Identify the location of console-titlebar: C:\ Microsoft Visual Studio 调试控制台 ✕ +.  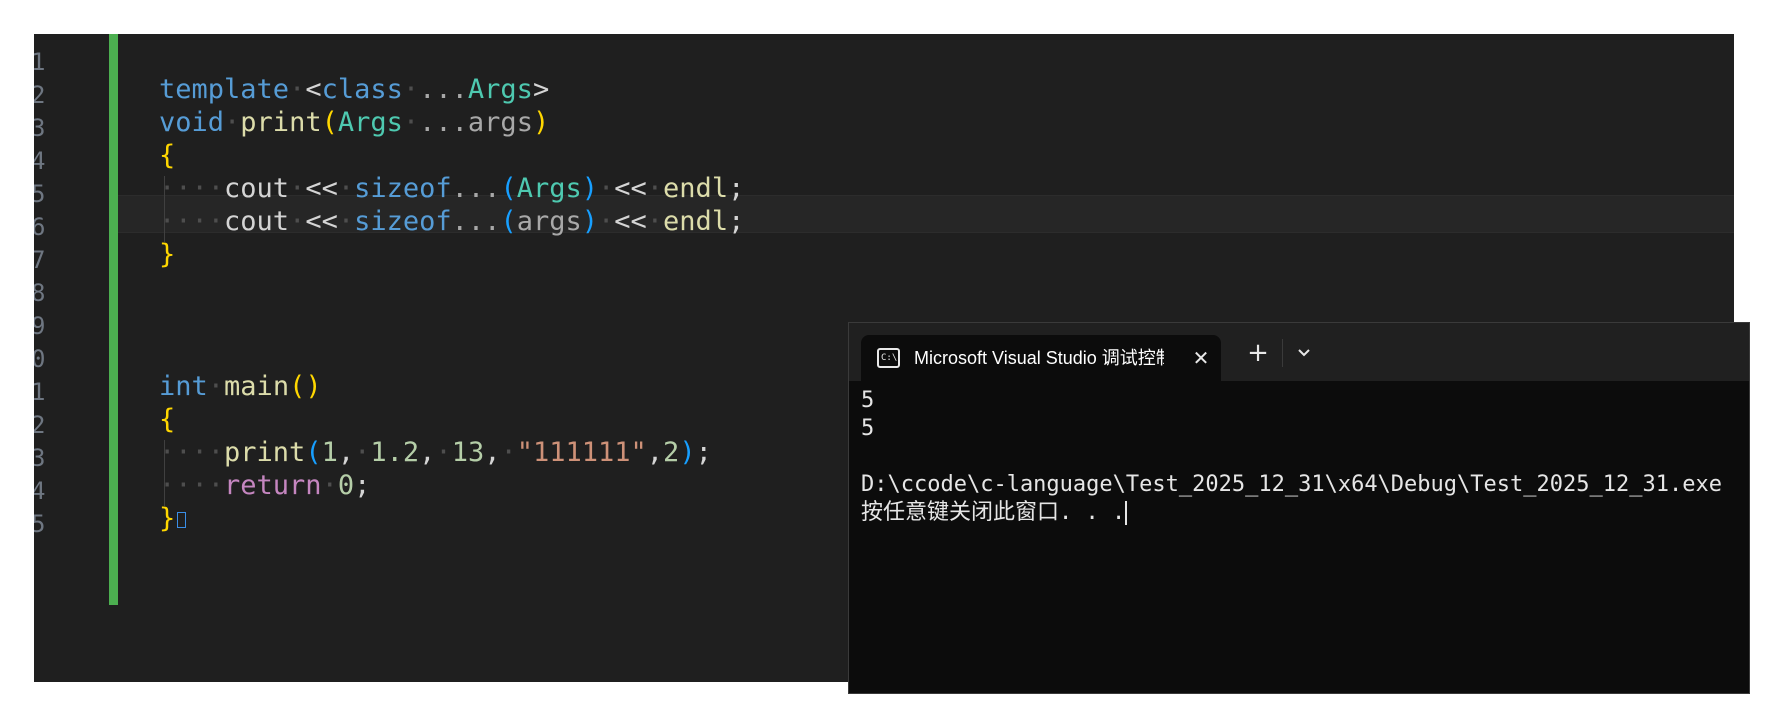
(1299, 352).